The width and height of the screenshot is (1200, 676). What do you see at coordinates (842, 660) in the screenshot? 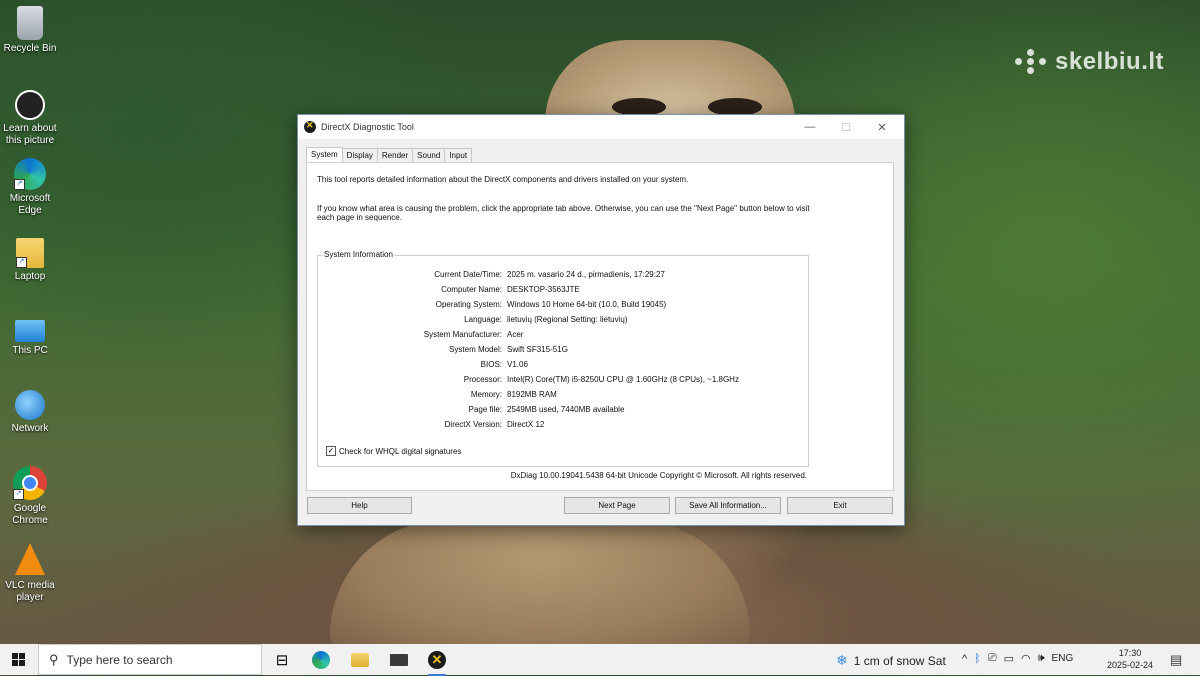
I see `snow-icon: ❄` at bounding box center [842, 660].